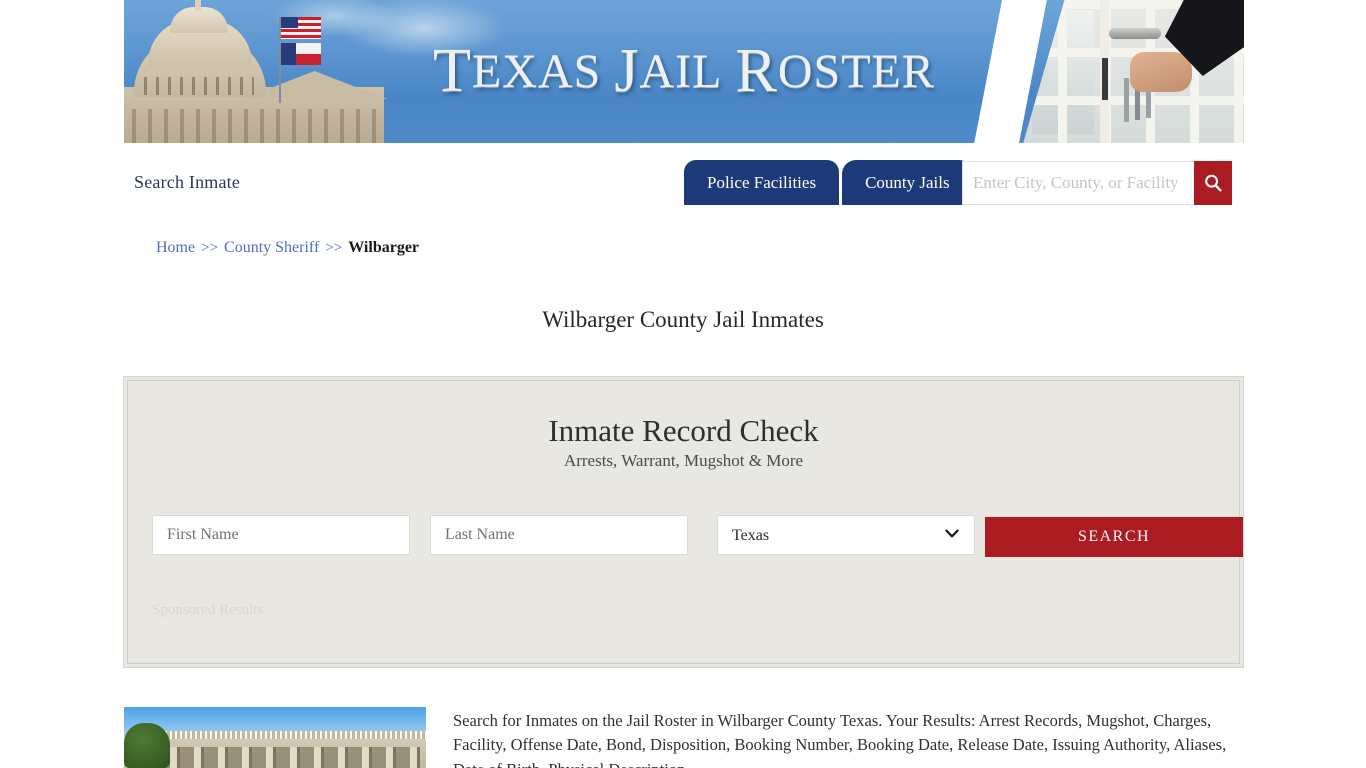 This screenshot has width=1366, height=768. Describe the element at coordinates (208, 610) in the screenshot. I see `sponsored-results-label: Sponsored Results` at that location.